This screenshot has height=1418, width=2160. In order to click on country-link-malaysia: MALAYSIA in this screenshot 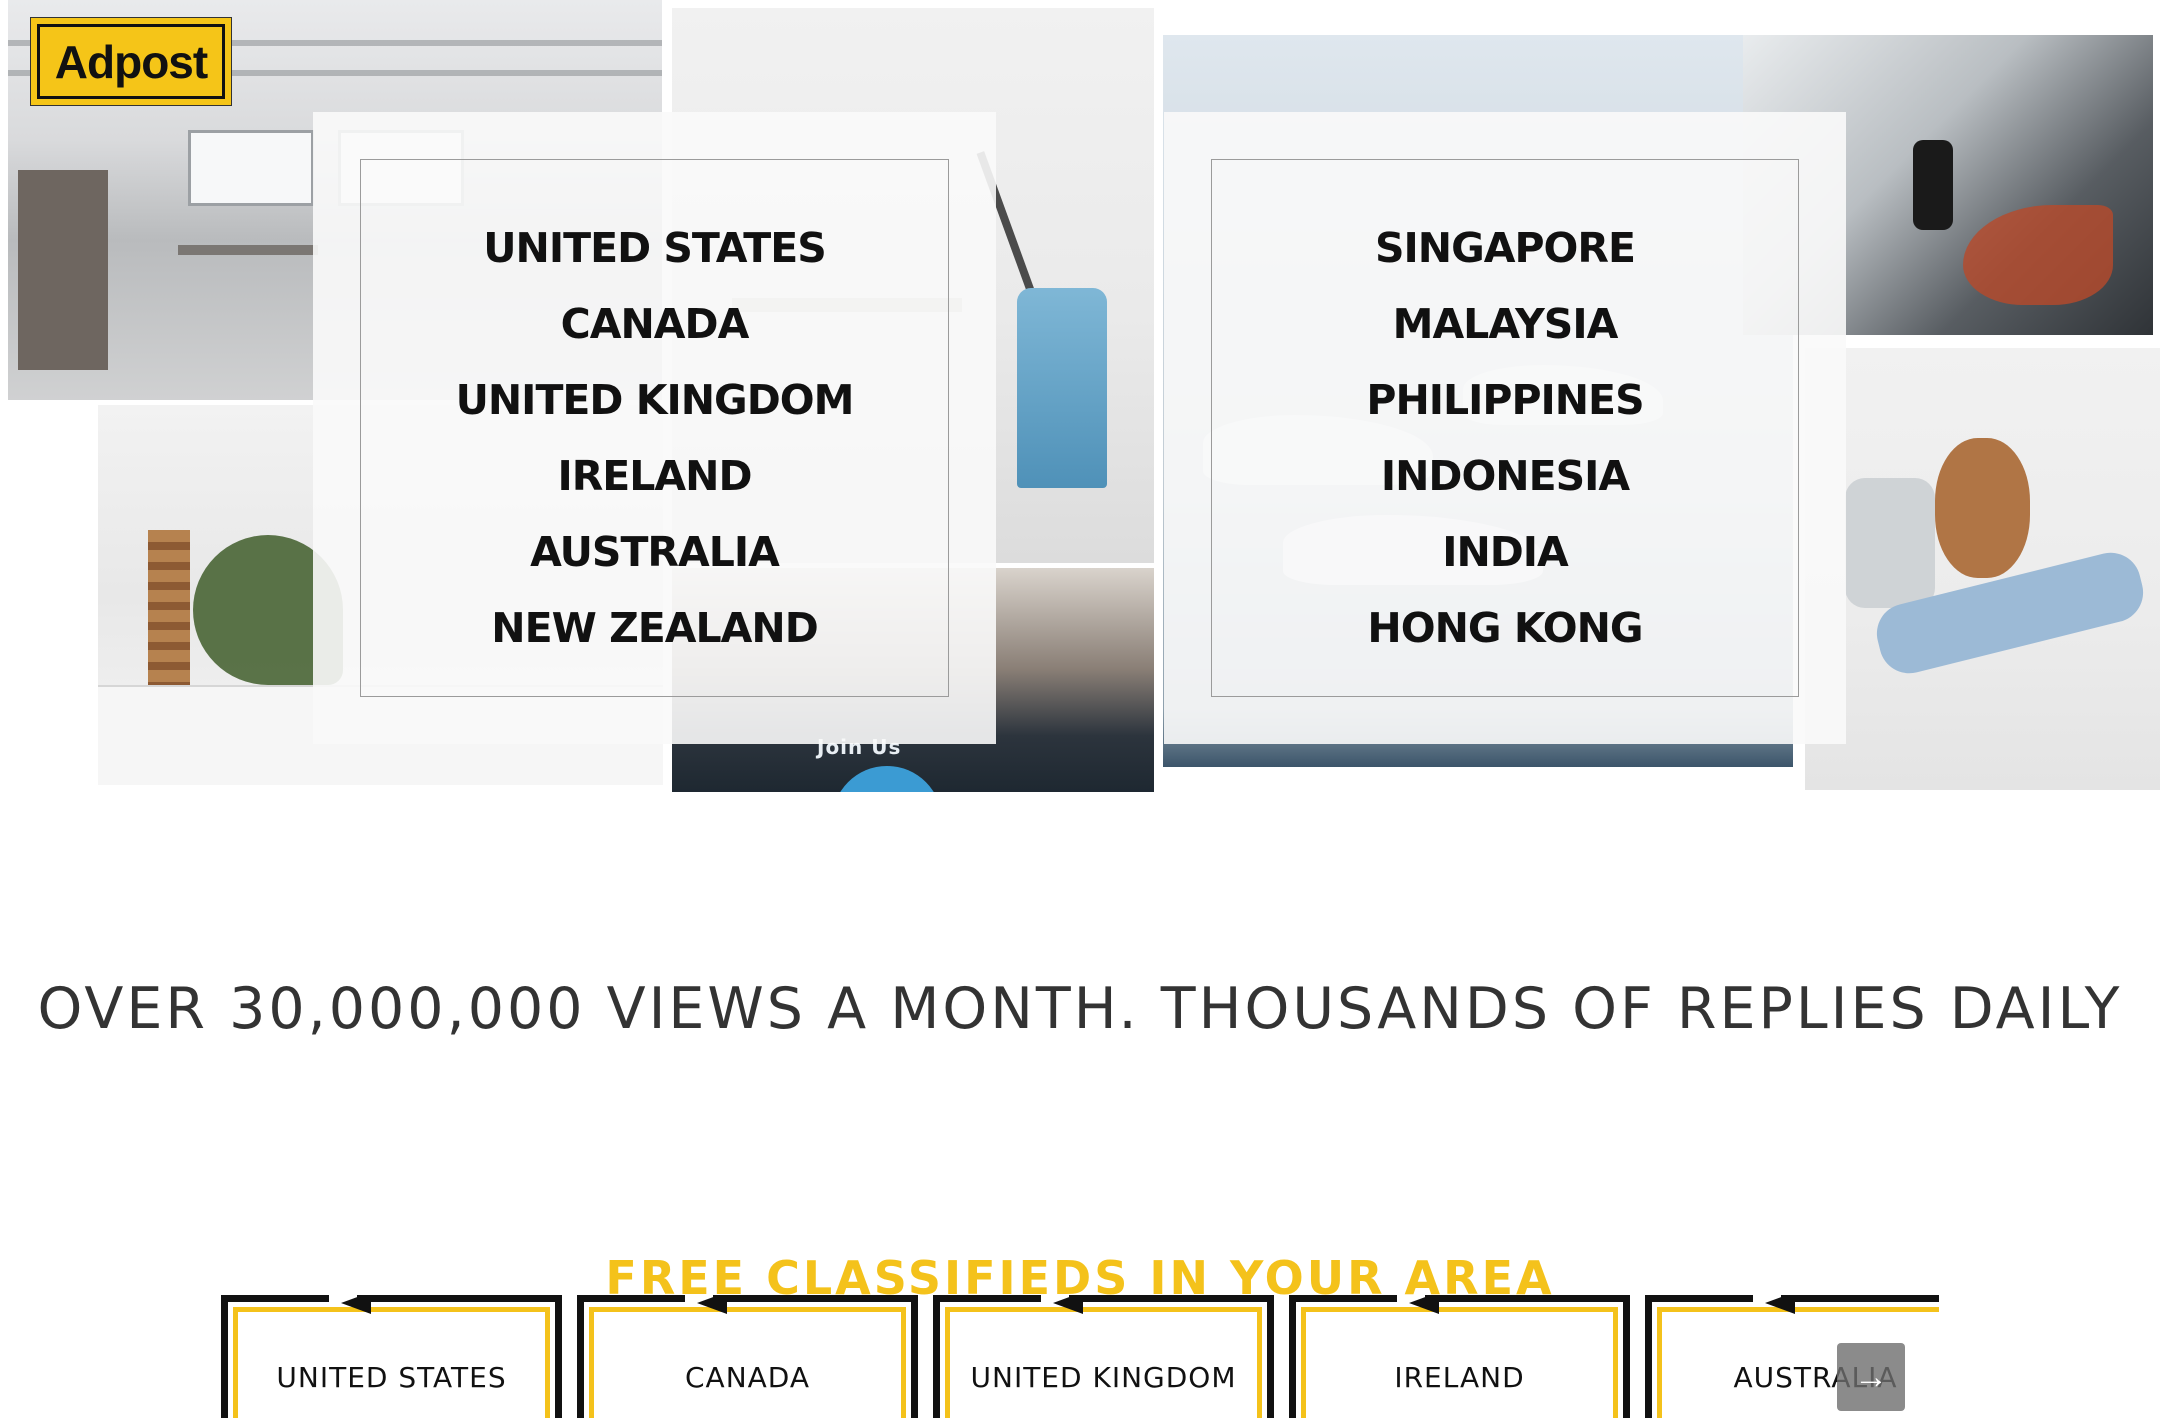, I will do `click(1505, 324)`.